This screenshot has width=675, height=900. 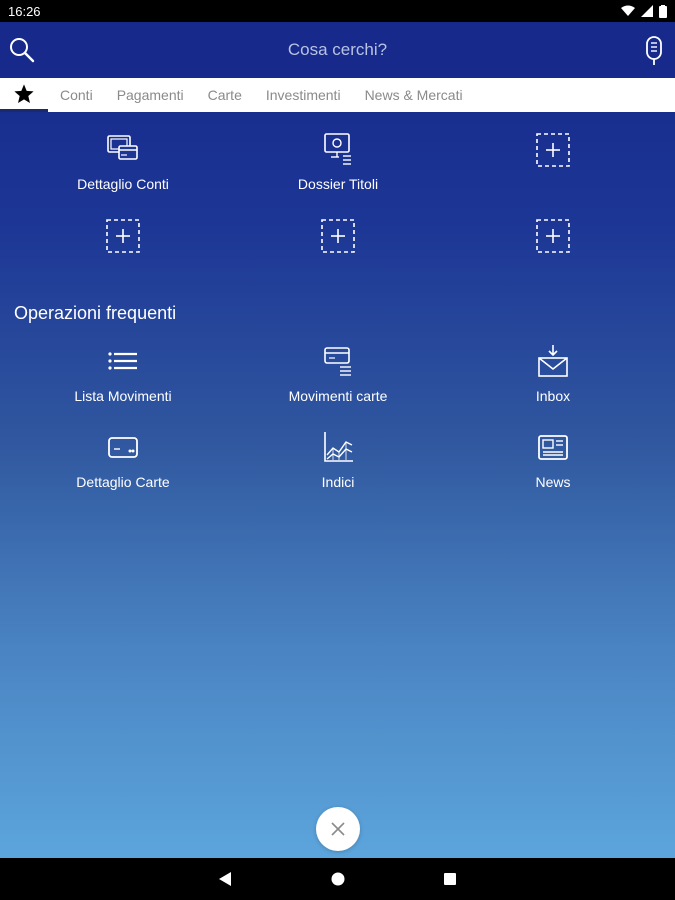 I want to click on list-icon, so click(x=122, y=361).